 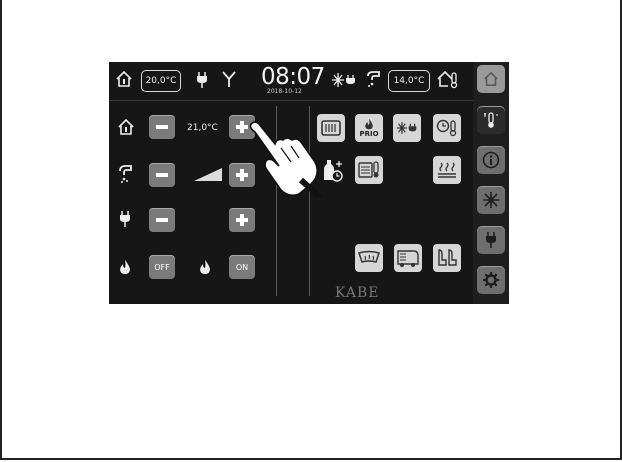 I want to click on sidebar, so click(x=491, y=183).